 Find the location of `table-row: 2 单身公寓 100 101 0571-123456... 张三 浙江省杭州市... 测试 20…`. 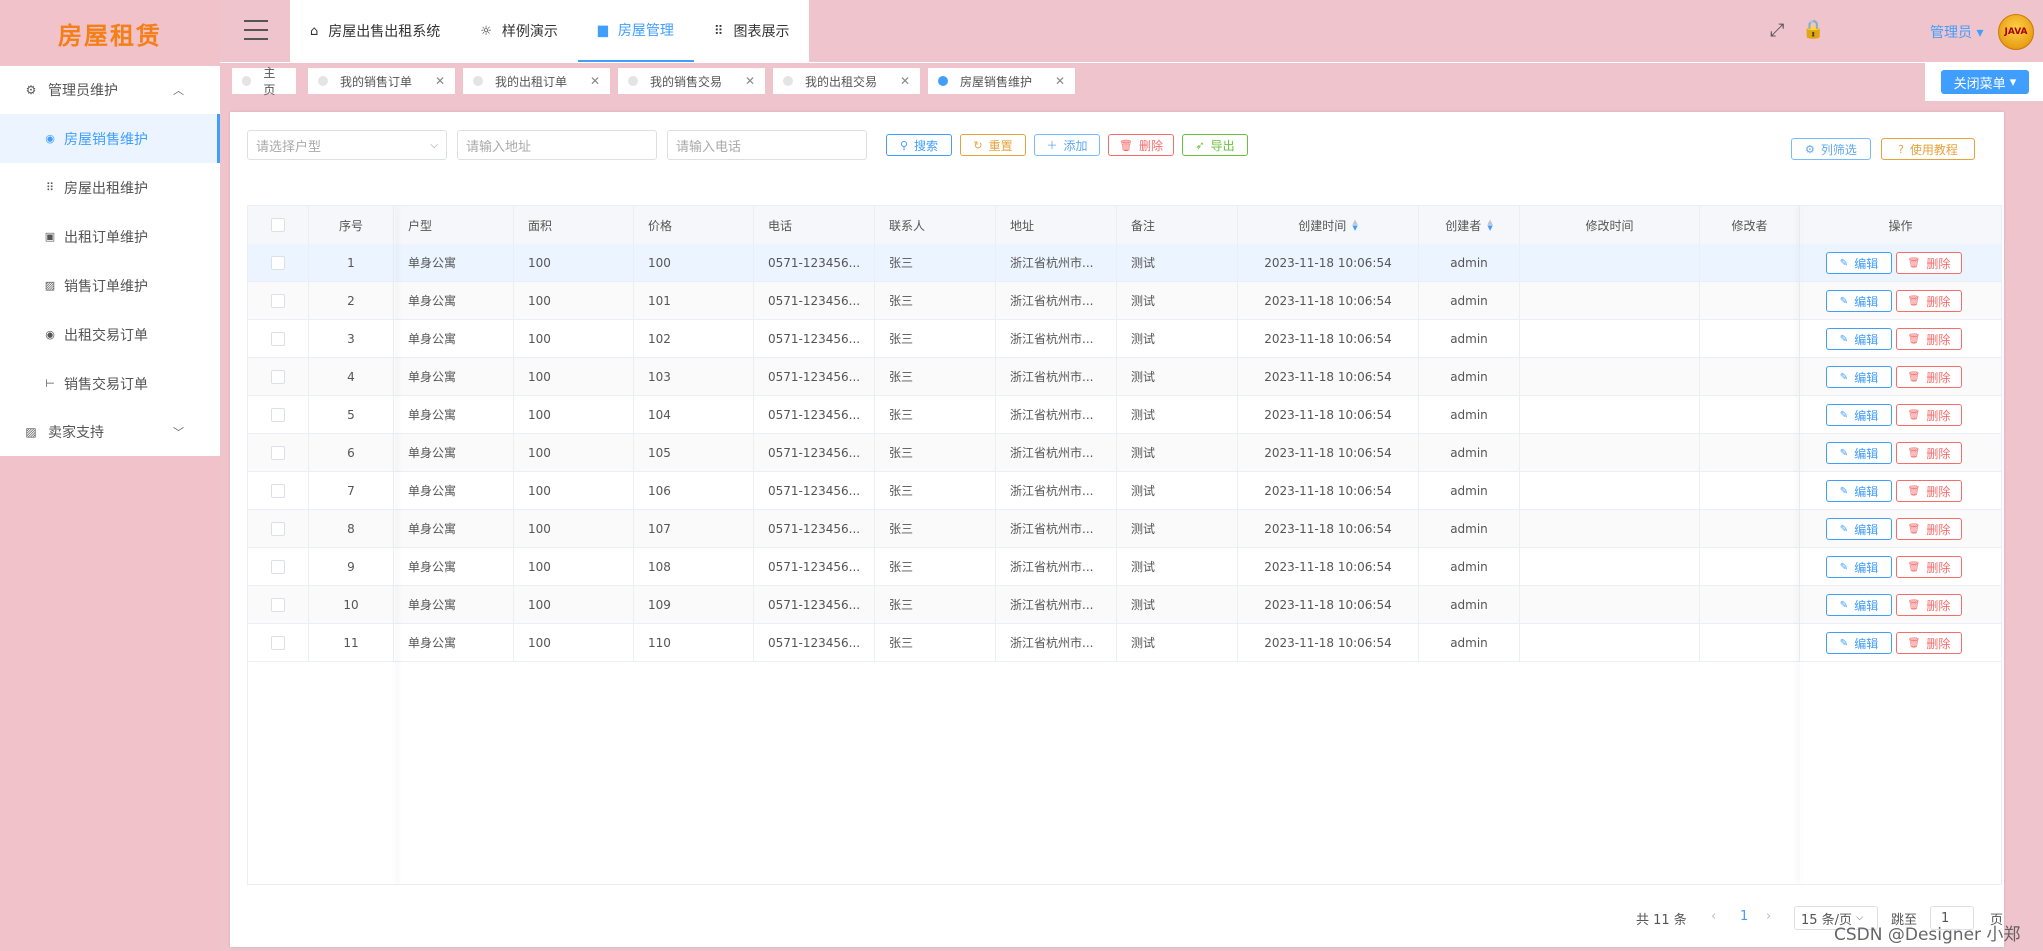

table-row: 2 单身公寓 100 101 0571-123456... 张三 浙江省杭州市... 测试 20… is located at coordinates (1124, 301).